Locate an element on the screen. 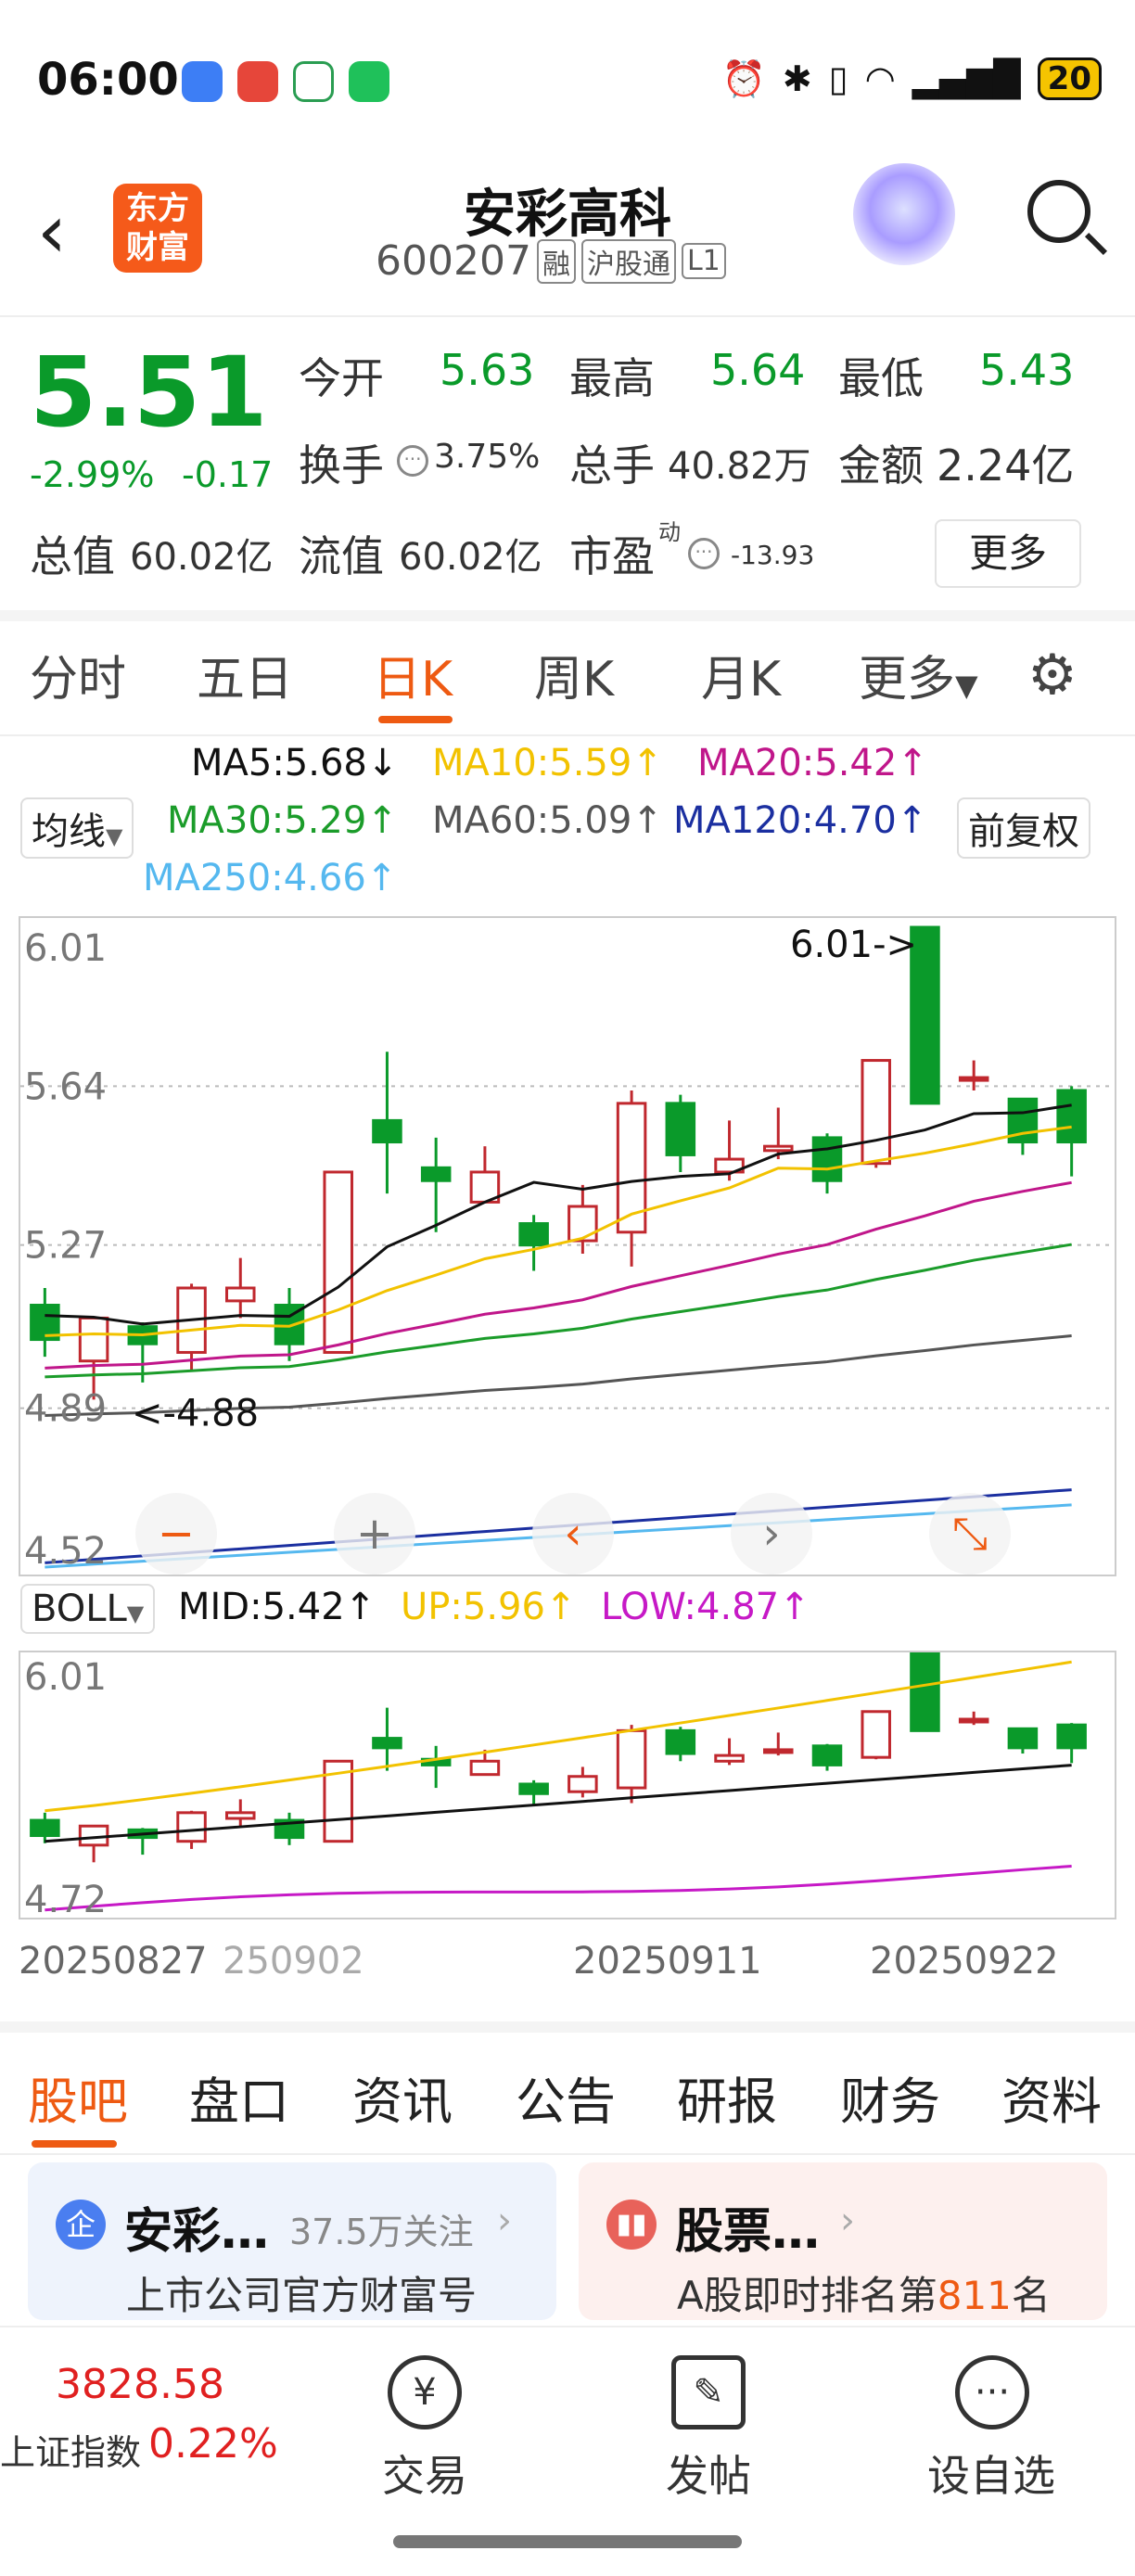 This screenshot has width=1135, height=2576. tab-orderbook: 盘口 is located at coordinates (239, 2097).